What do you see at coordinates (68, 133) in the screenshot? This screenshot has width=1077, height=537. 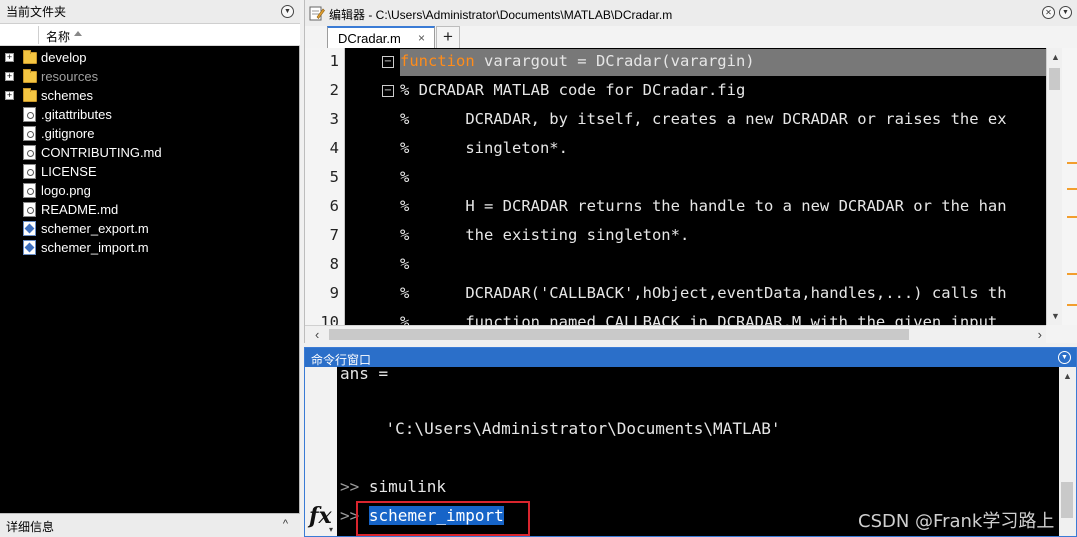 I see `file-name: .gitignore` at bounding box center [68, 133].